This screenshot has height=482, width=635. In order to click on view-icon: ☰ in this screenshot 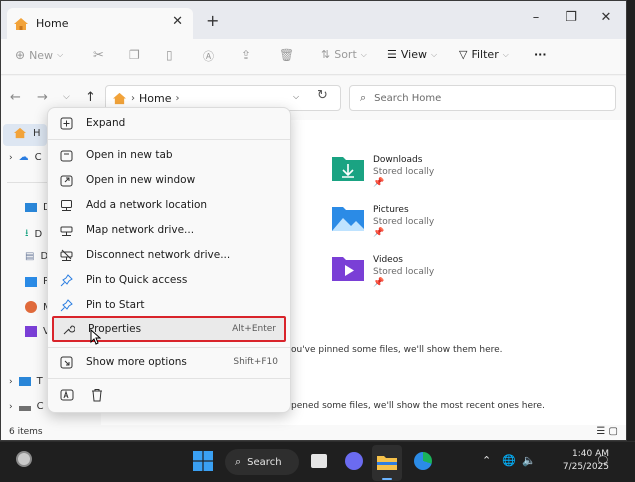, I will do `click(392, 54)`.